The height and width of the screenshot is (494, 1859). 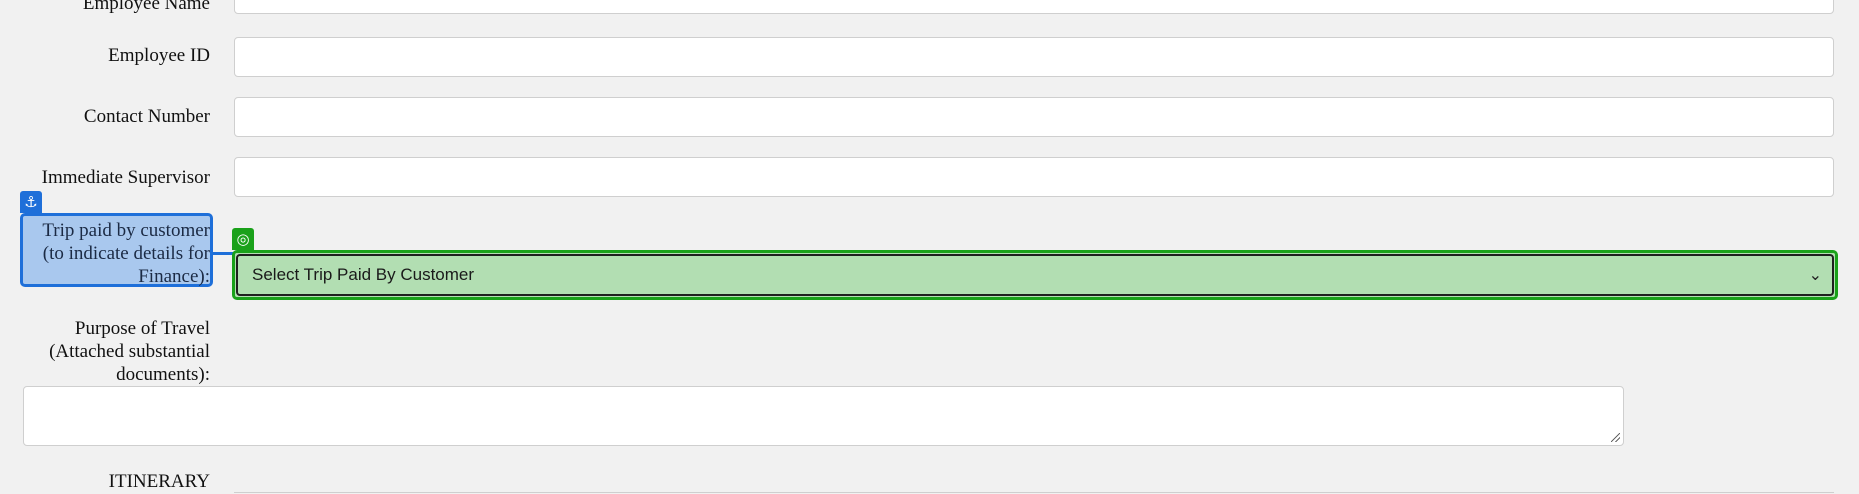 I want to click on employee-id-input, so click(x=1034, y=57).